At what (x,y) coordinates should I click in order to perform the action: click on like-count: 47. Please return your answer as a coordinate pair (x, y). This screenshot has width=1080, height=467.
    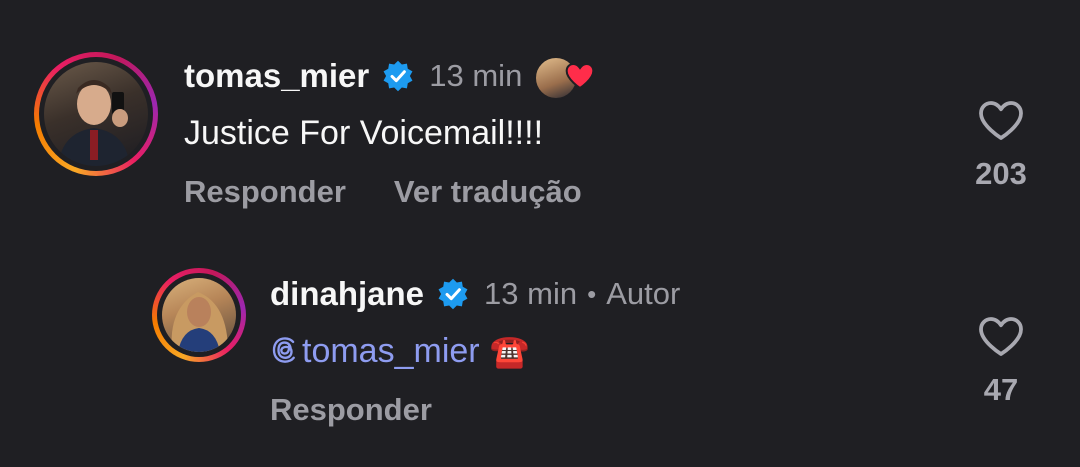
    Looking at the image, I should click on (1001, 389).